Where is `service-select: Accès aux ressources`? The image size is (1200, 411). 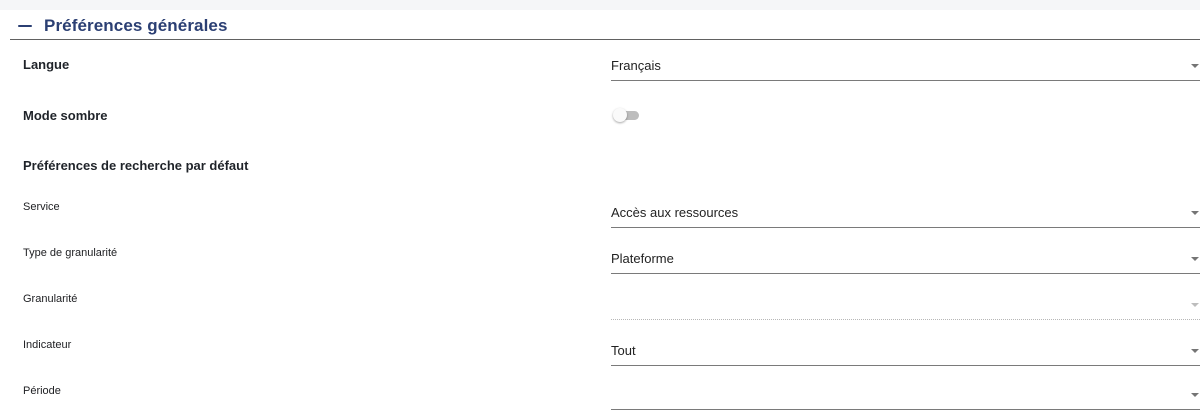 service-select: Accès aux ressources is located at coordinates (905, 214).